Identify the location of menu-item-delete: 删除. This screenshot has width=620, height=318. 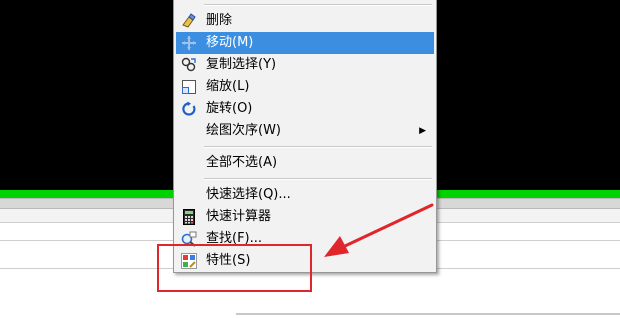
(305, 21).